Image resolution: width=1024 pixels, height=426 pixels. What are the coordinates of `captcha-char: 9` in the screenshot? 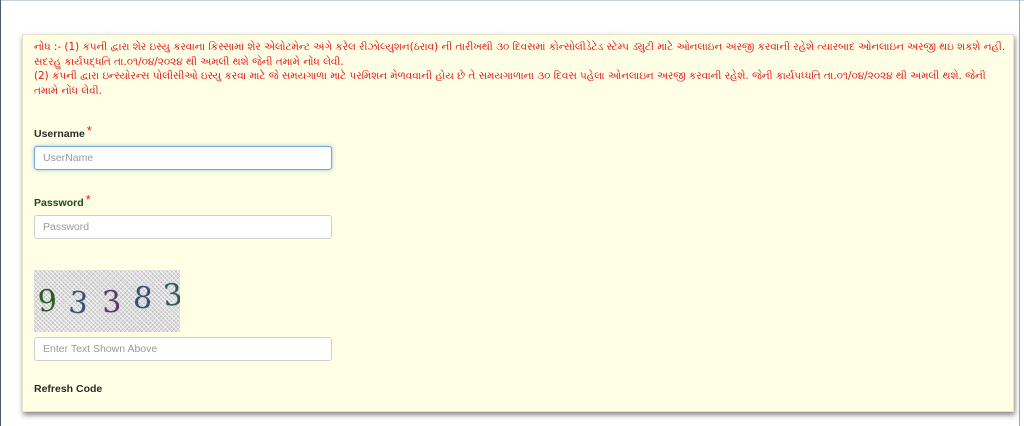 It's located at (48, 301).